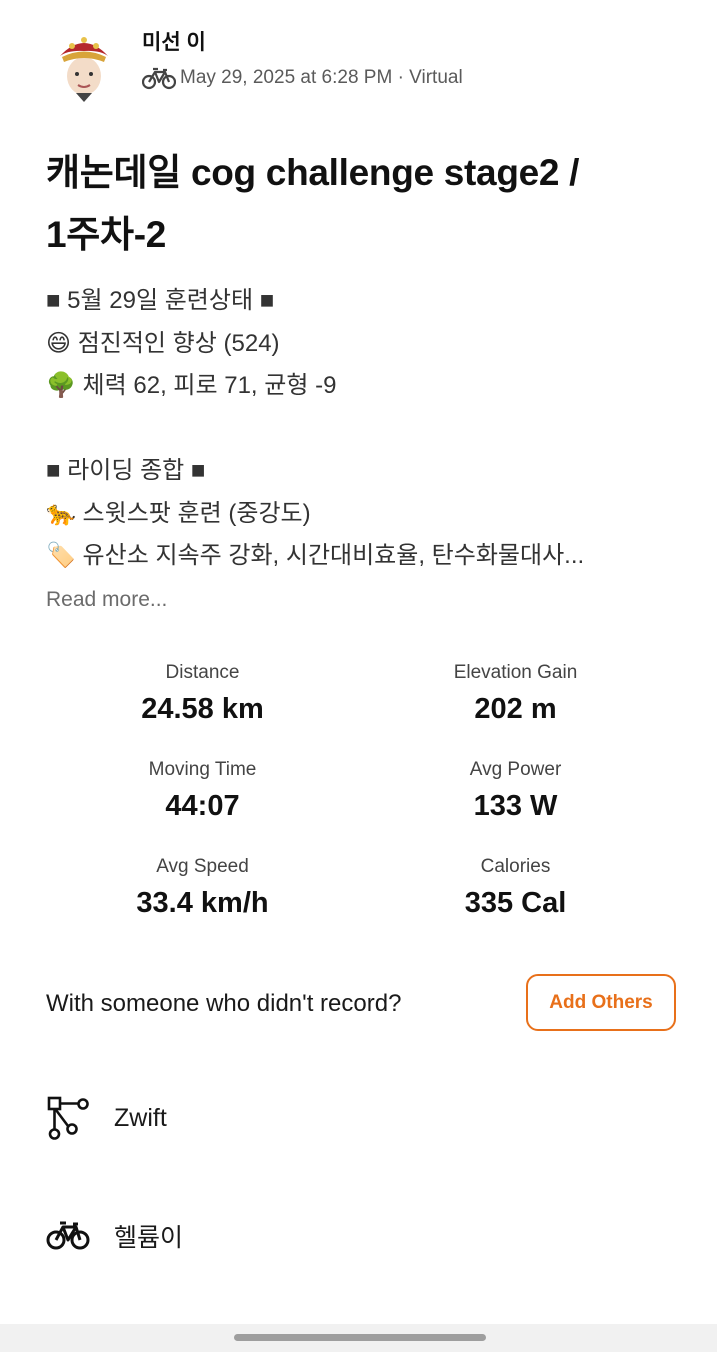 The width and height of the screenshot is (717, 1352). I want to click on stat-avg-speed: Avg Speed 33.4 km/h, so click(202, 887).